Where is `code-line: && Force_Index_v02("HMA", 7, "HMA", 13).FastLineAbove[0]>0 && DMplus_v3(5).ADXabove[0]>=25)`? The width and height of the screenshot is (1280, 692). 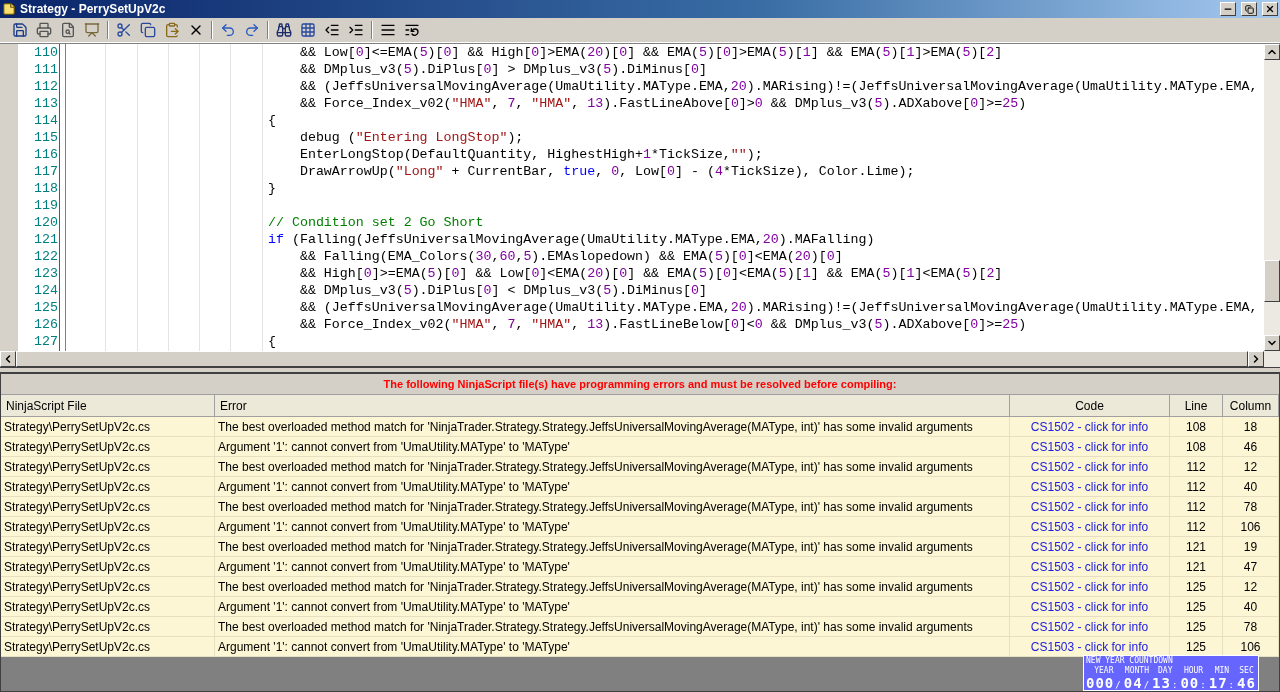 code-line: && Force_Index_v02("HMA", 7, "HMA", 13).FastLineAbove[0]>0 && DMplus_v3(5).ADXabove[0]>=25) is located at coordinates (662, 103).